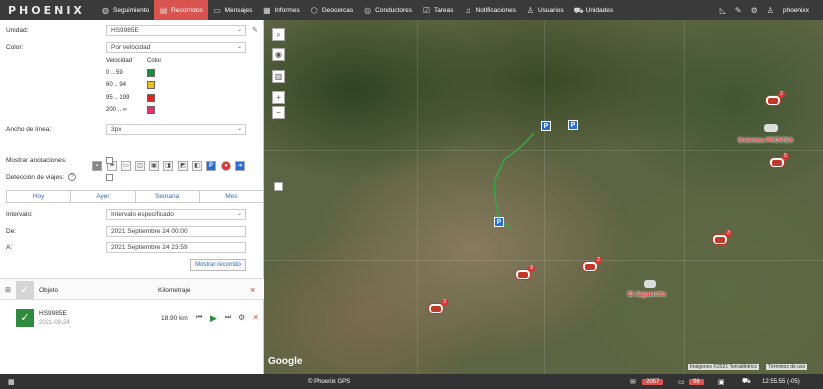 The width and height of the screenshot is (823, 389). I want to click on annotation-tool-8-icon: ◧, so click(197, 166).